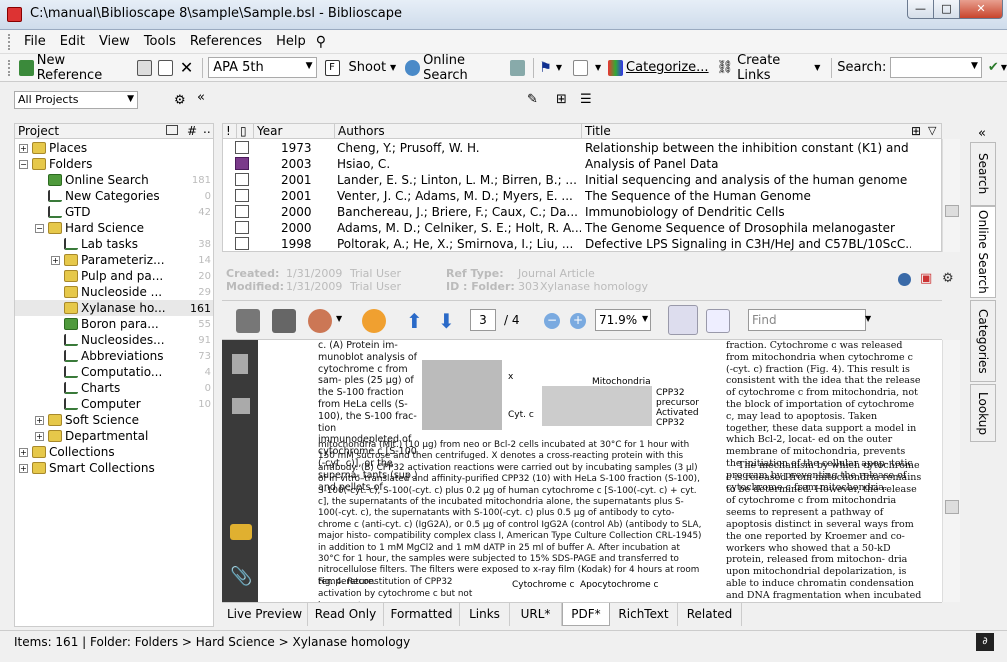 The height and width of the screenshot is (662, 1007). Describe the element at coordinates (321, 42) in the screenshot. I see `search-icon: ⚲` at that location.